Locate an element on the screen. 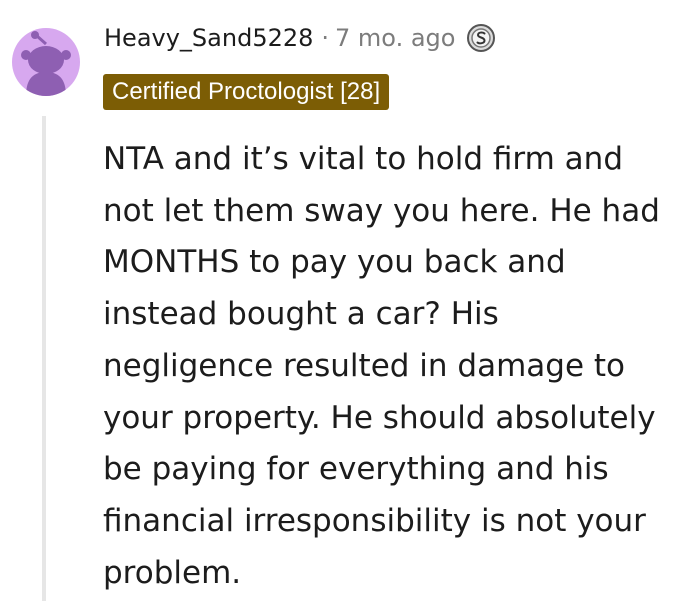 The image size is (700, 601). comment-meta: Heavy_Sand5228 · 7 mo. ago is located at coordinates (300, 38).